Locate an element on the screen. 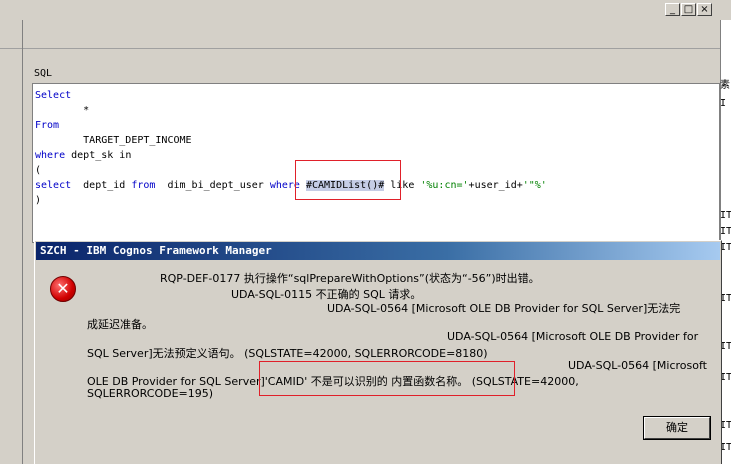 Image resolution: width=731 pixels, height=464 pixels. sql-line: Select is located at coordinates (53, 95).